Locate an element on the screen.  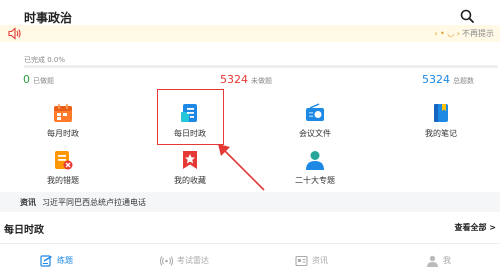
grid-item-my-notes: 我的笔记 is located at coordinates (441, 124).